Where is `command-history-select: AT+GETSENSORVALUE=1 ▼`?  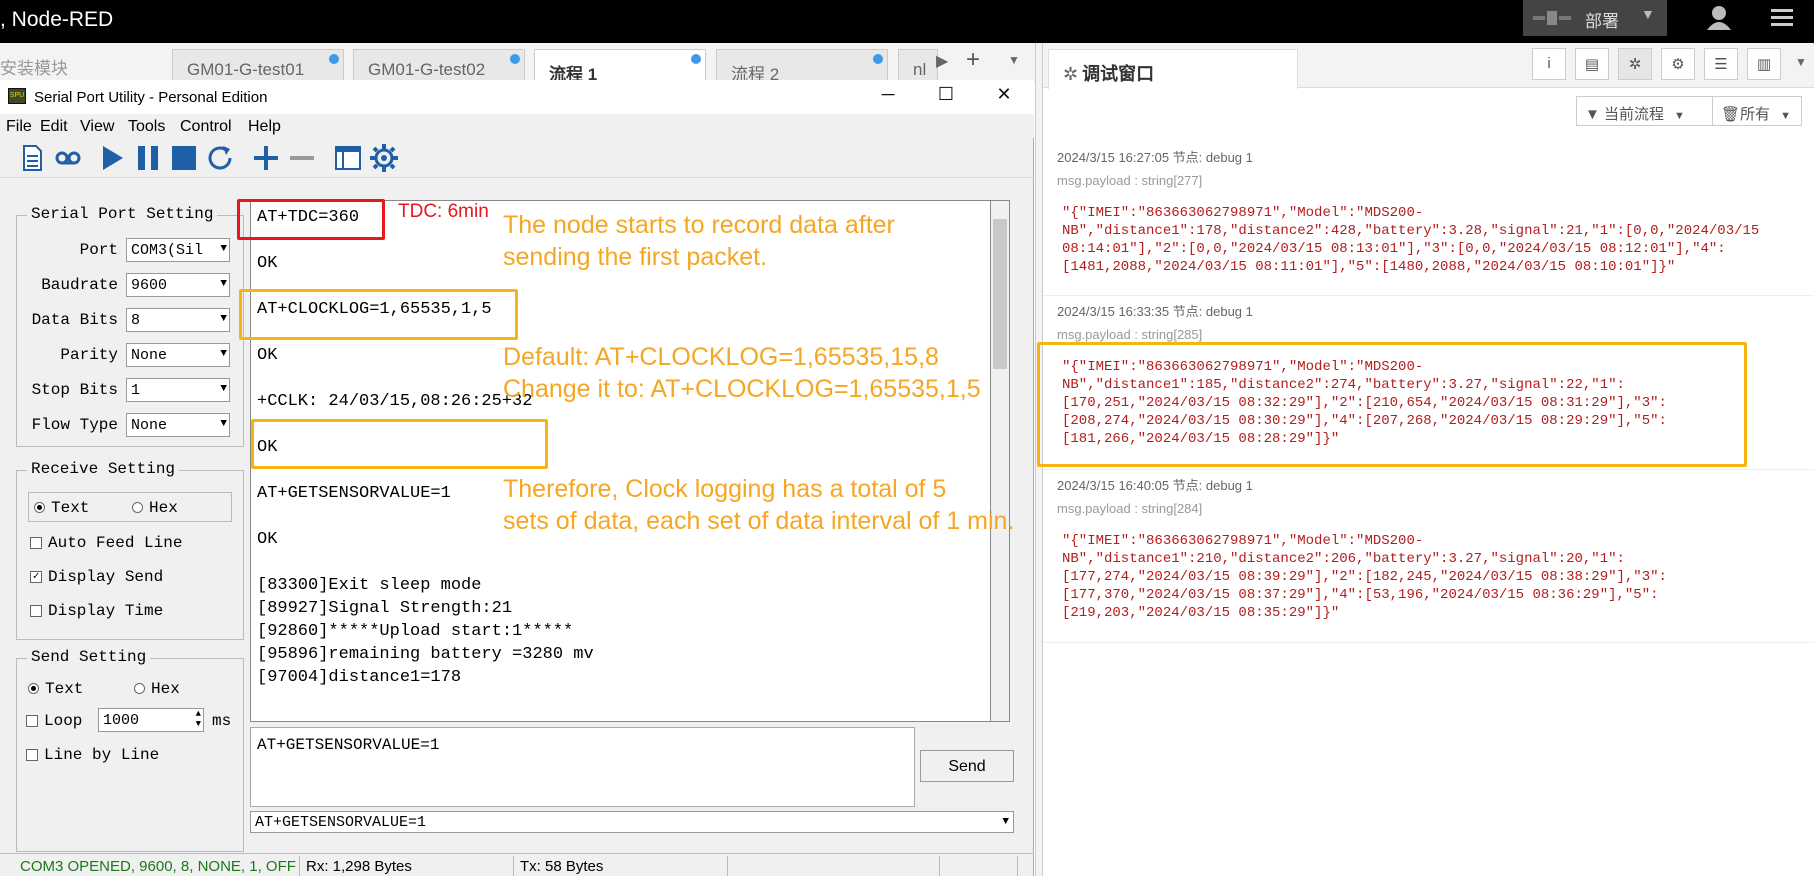 command-history-select: AT+GETSENSORVALUE=1 ▼ is located at coordinates (632, 822).